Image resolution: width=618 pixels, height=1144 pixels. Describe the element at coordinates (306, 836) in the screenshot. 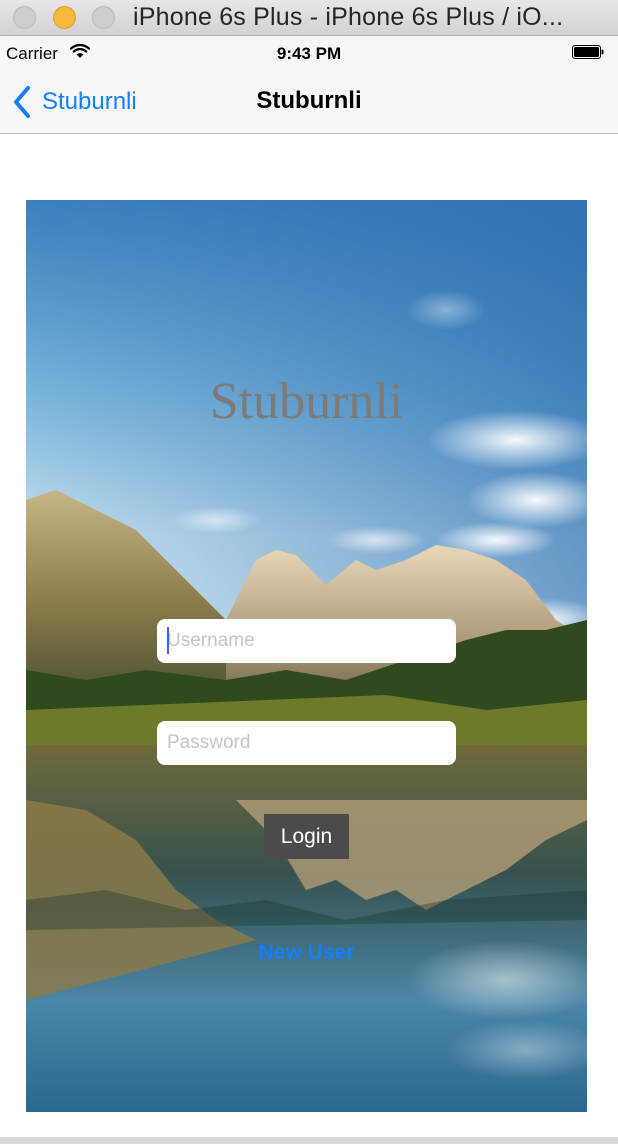

I see `login-button: Login` at that location.